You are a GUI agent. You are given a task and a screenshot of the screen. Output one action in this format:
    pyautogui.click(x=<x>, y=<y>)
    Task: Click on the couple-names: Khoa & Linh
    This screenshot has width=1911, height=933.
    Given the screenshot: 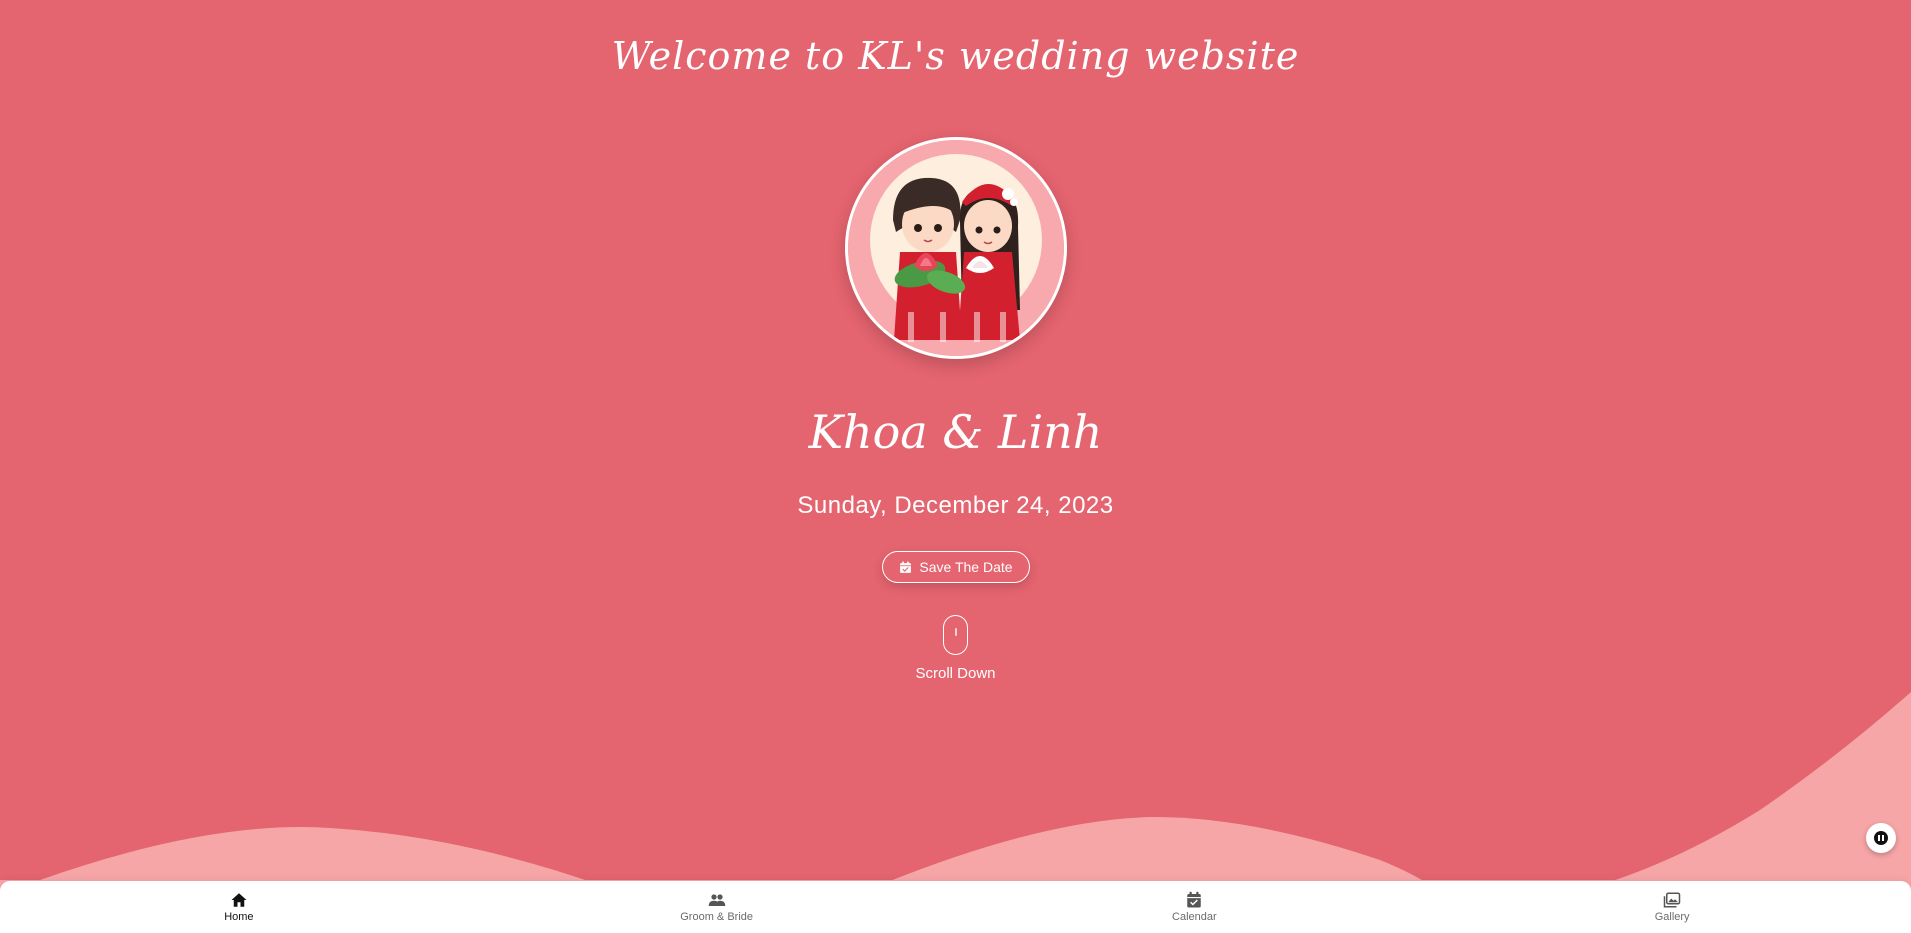 What is the action you would take?
    pyautogui.click(x=955, y=432)
    